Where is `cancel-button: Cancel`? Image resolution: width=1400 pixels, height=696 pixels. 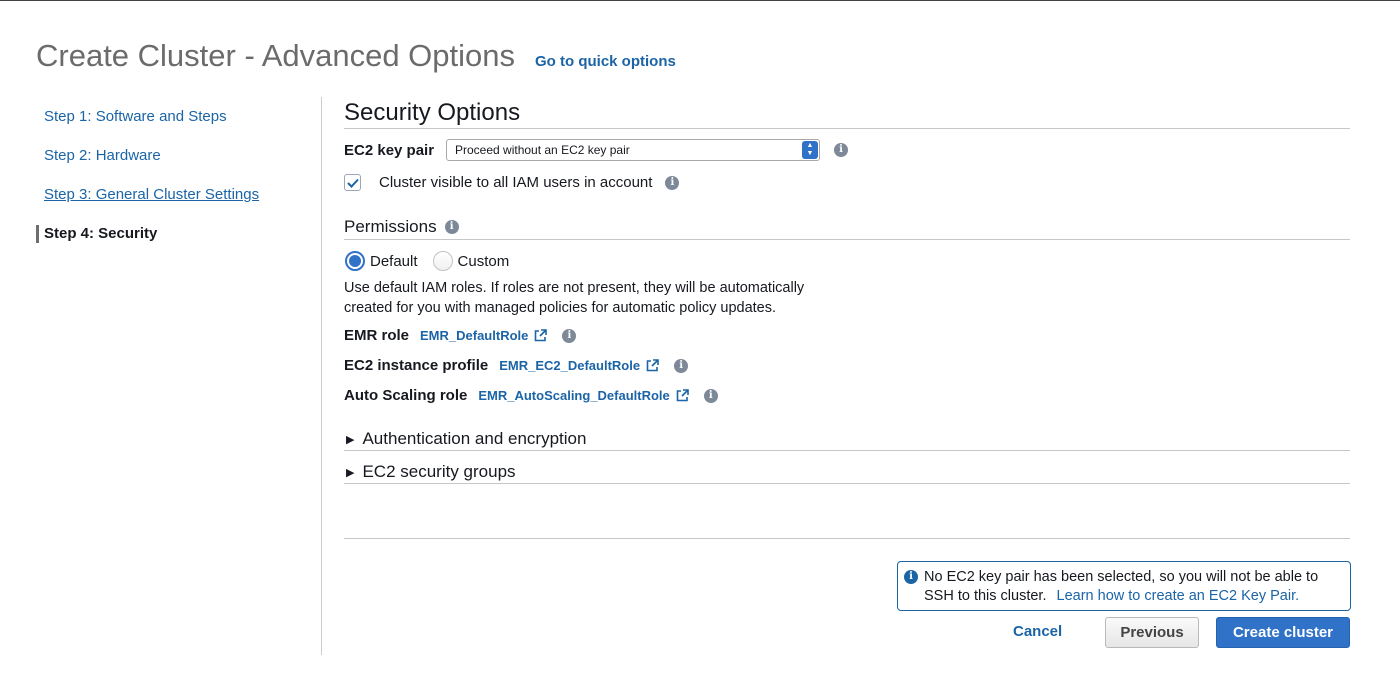 cancel-button: Cancel is located at coordinates (1037, 631).